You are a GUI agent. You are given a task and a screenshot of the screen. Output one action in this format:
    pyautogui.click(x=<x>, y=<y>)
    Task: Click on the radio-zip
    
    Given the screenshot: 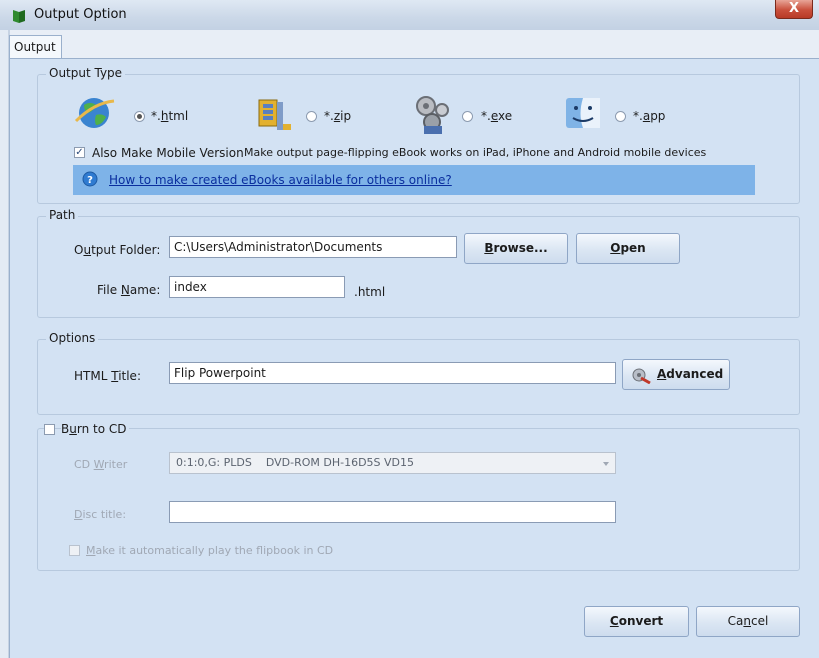 What is the action you would take?
    pyautogui.click(x=311, y=116)
    